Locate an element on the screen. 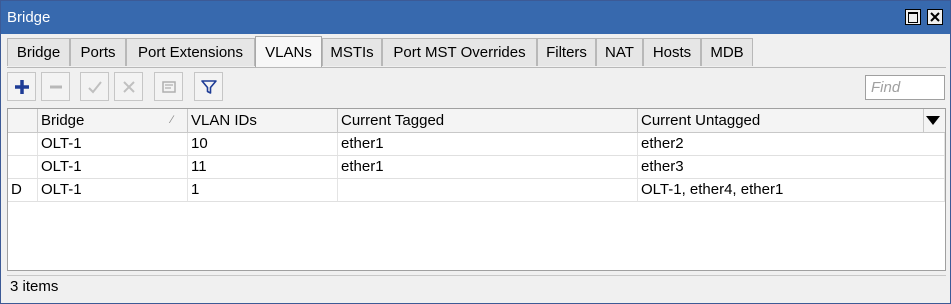 The width and height of the screenshot is (951, 304). tab-divider is located at coordinates (476, 67).